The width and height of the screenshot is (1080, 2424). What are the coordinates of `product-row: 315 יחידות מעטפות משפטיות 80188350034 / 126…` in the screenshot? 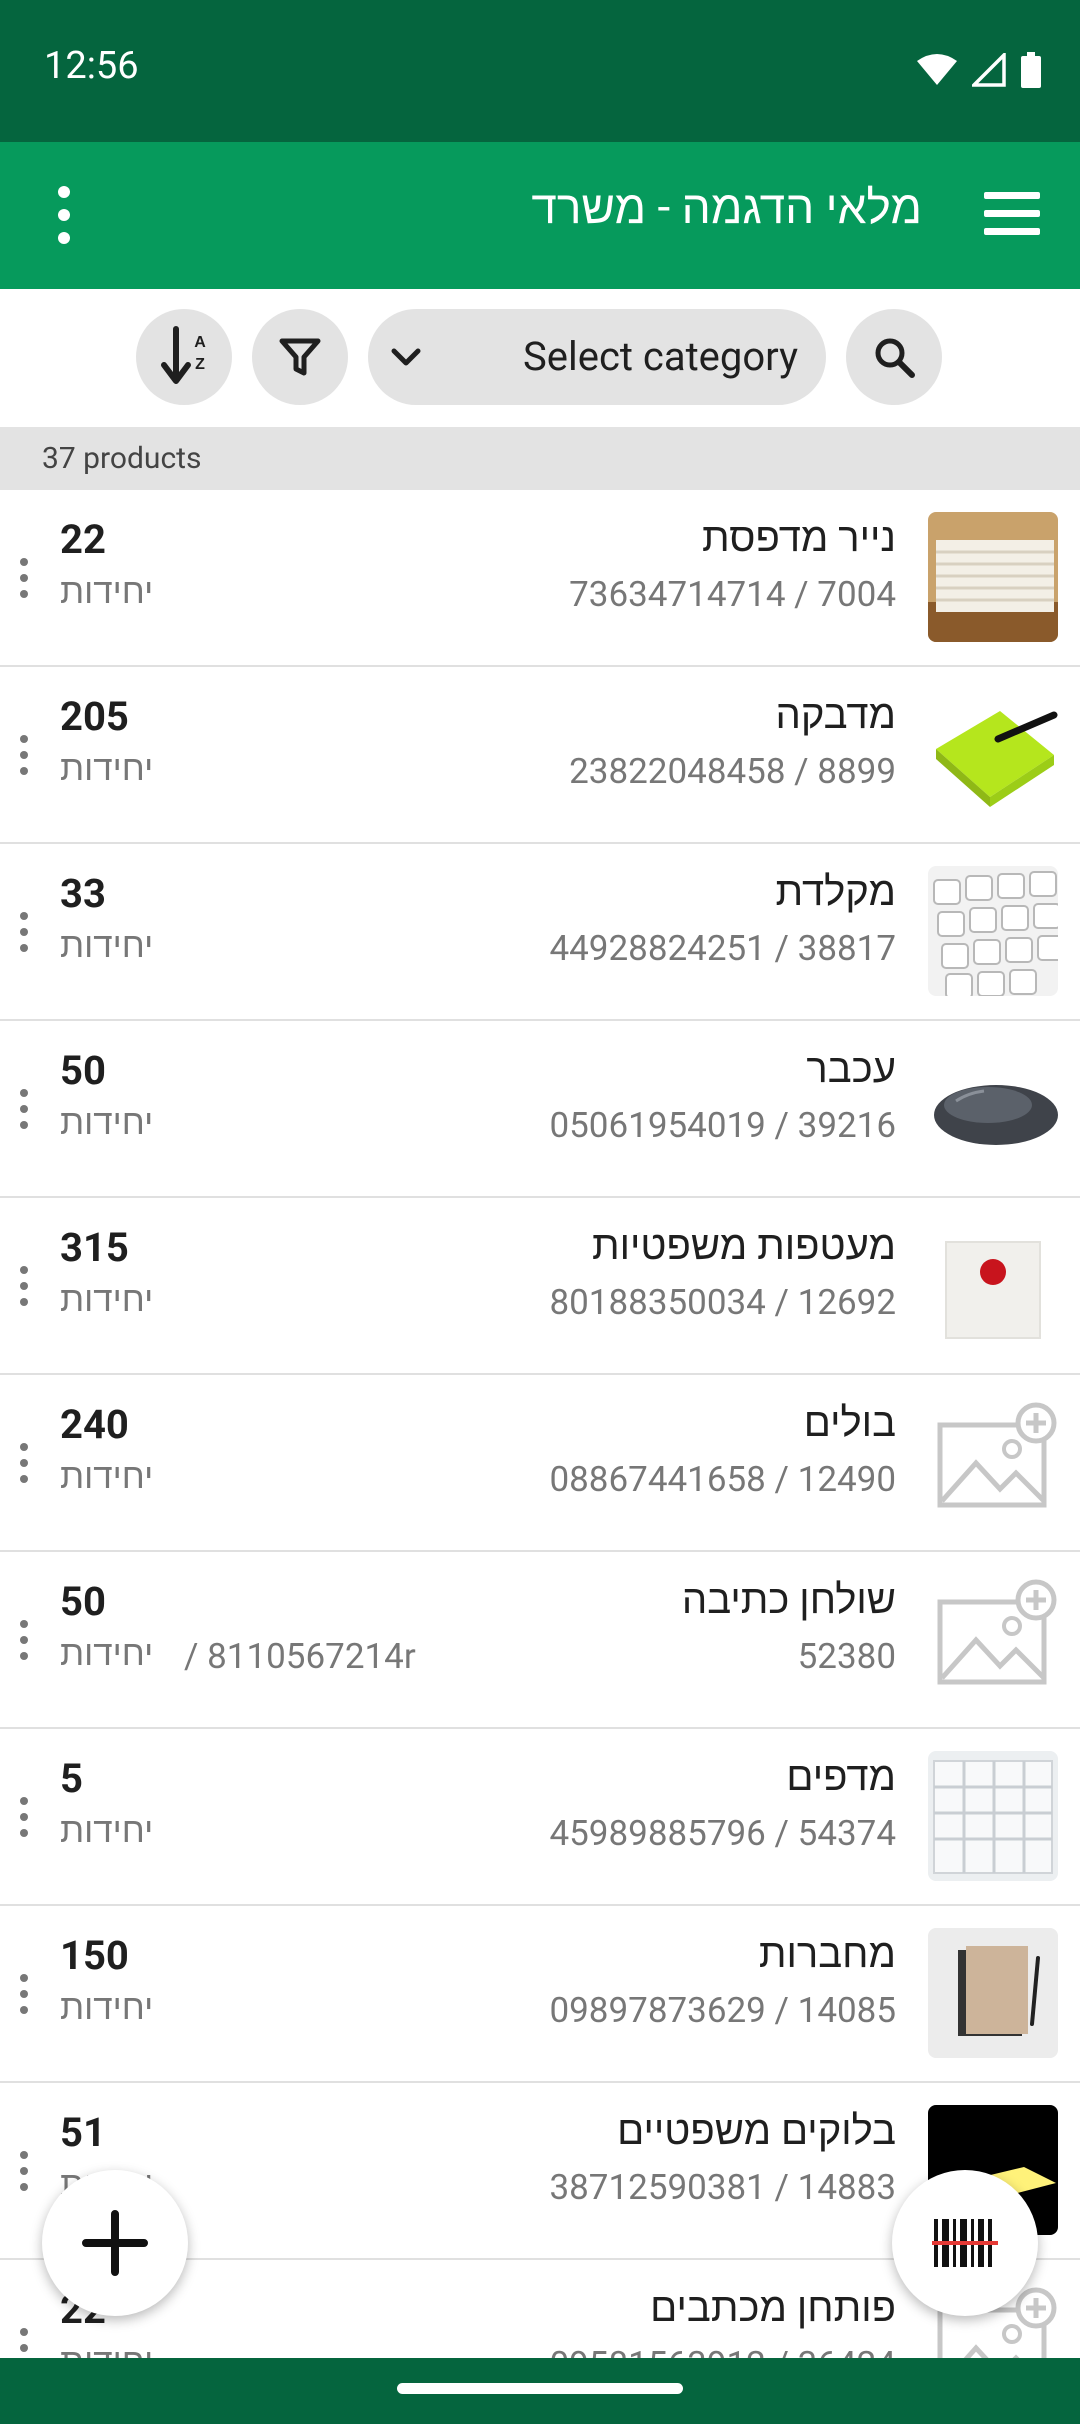 It's located at (540, 1286).